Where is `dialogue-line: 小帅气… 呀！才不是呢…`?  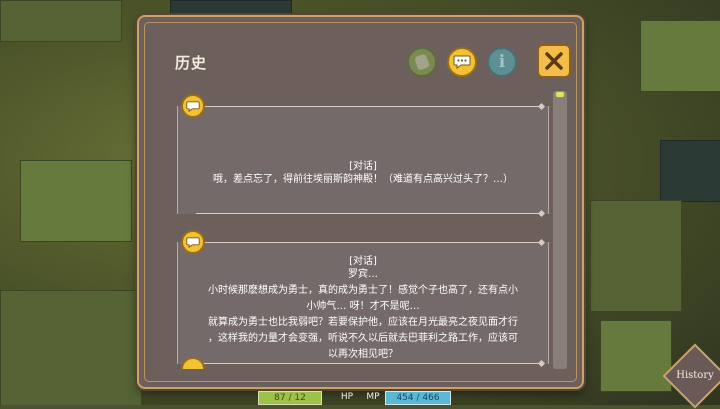 dialogue-line: 小帅气… 呀！才不是呢… is located at coordinates (363, 306).